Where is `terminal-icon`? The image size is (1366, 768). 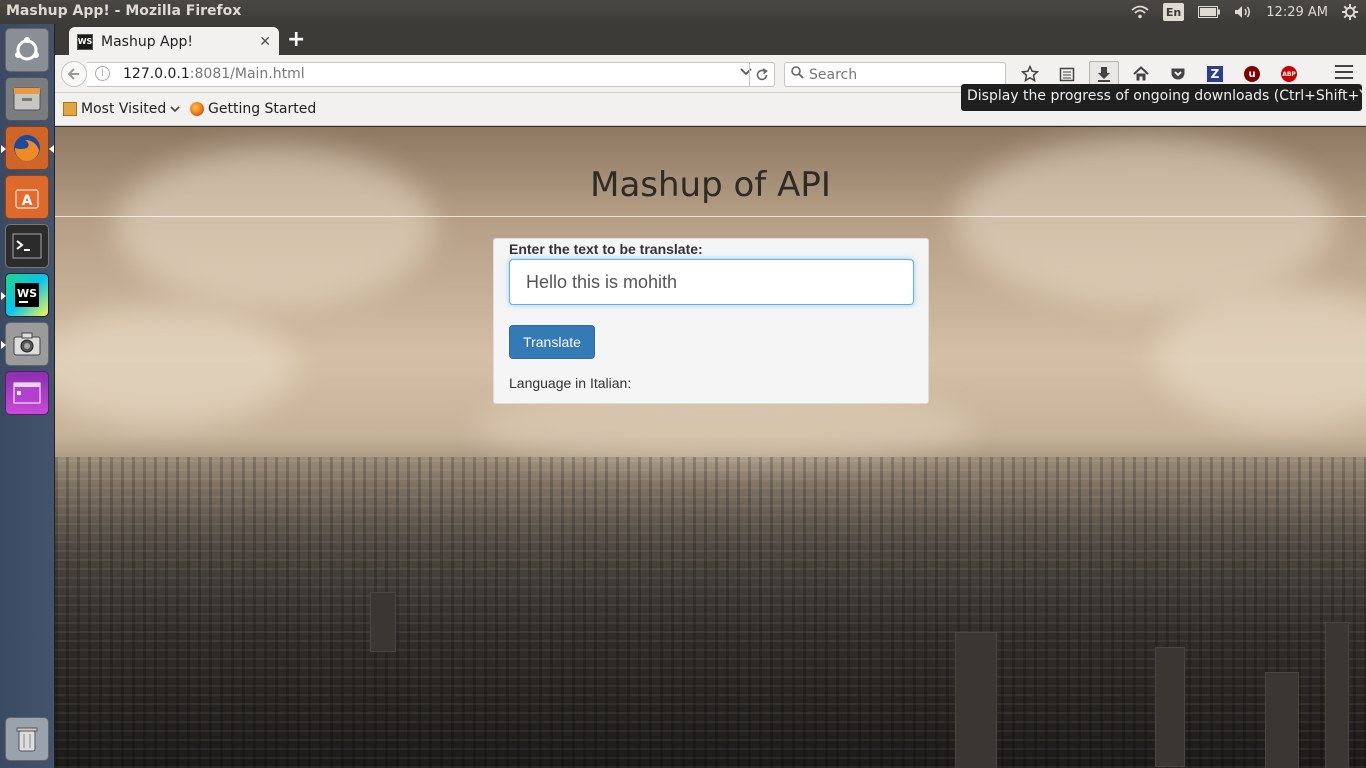
terminal-icon is located at coordinates (27, 246).